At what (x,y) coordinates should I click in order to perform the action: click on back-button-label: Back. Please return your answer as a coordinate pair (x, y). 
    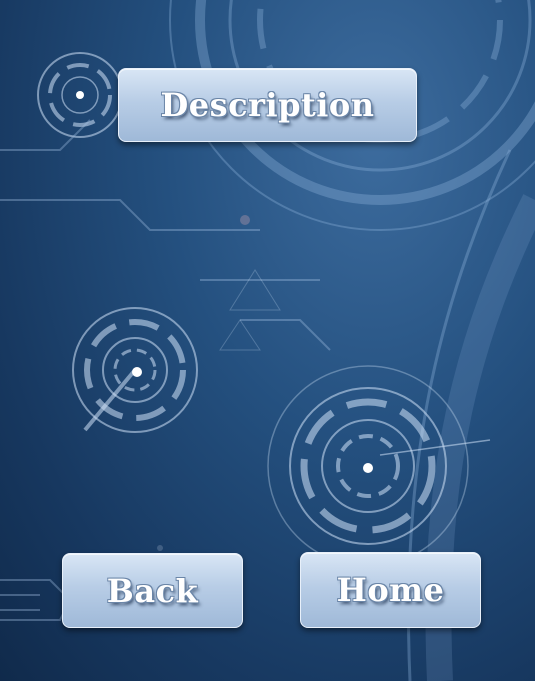
    Looking at the image, I should click on (152, 590).